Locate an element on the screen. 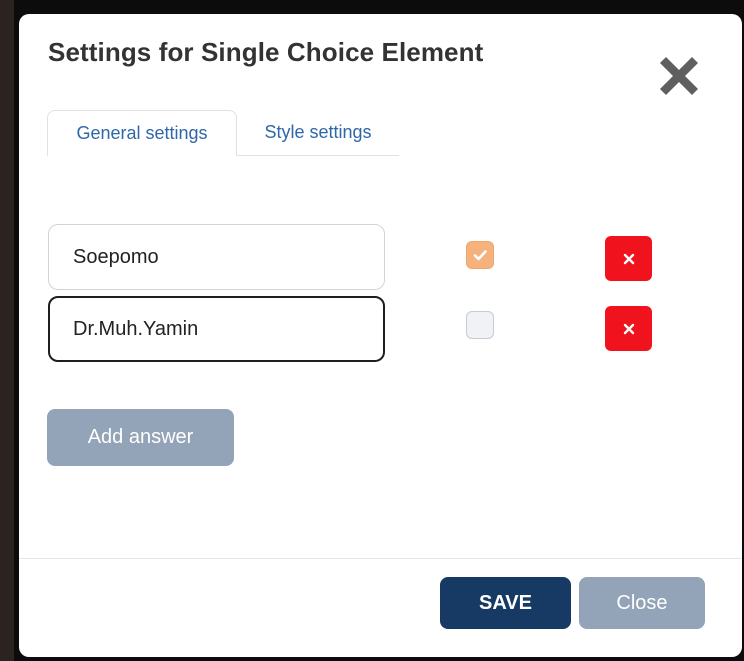 This screenshot has height=661, width=744. modal-title: Settings for Single Choice Element is located at coordinates (266, 52).